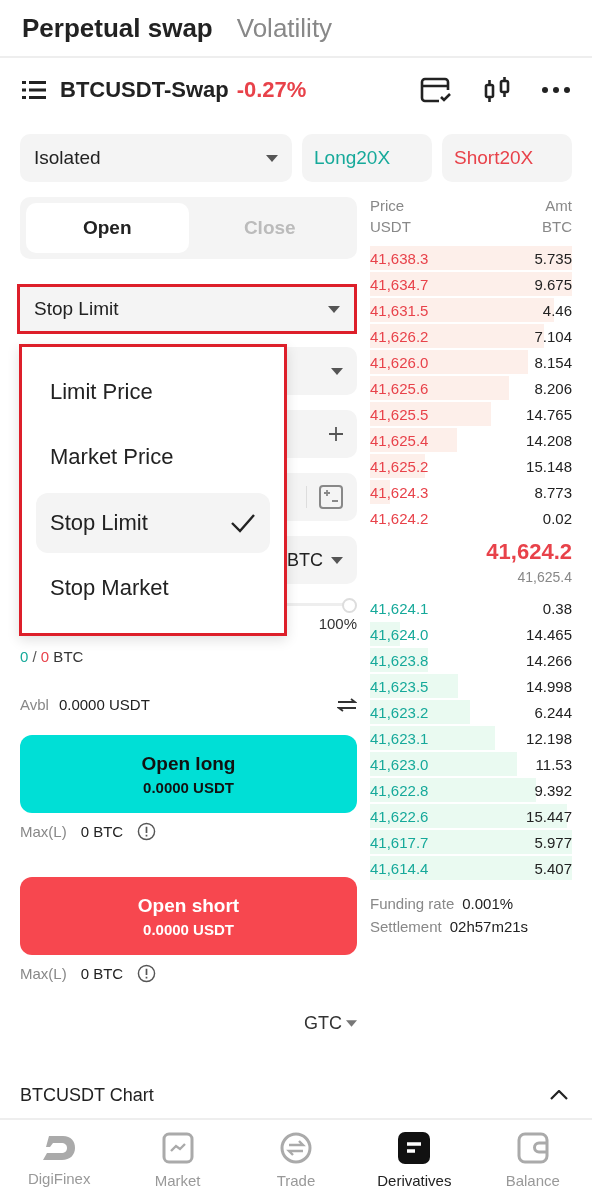  I want to click on mark-price: 41,625.4, so click(544, 577).